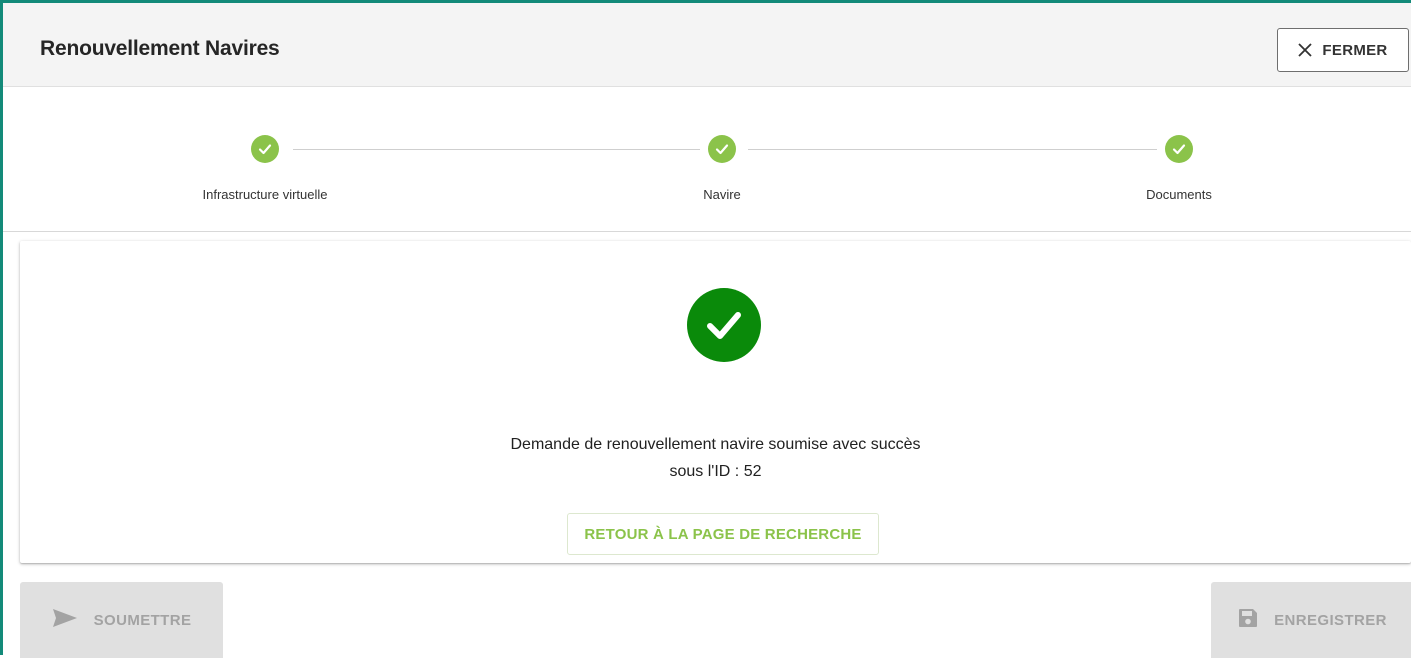 The image size is (1411, 658). Describe the element at coordinates (722, 149) in the screenshot. I see `step-2-check-icon` at that location.